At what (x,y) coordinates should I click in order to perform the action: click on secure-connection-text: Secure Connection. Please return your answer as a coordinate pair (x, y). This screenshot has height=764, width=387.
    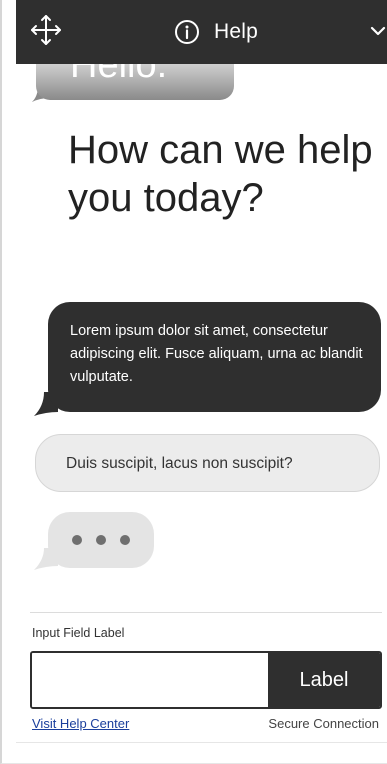
    Looking at the image, I should click on (323, 723).